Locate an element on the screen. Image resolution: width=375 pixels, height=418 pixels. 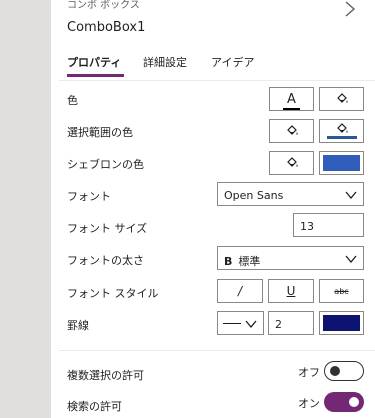
chevron-fill-swatch is located at coordinates (341, 163).